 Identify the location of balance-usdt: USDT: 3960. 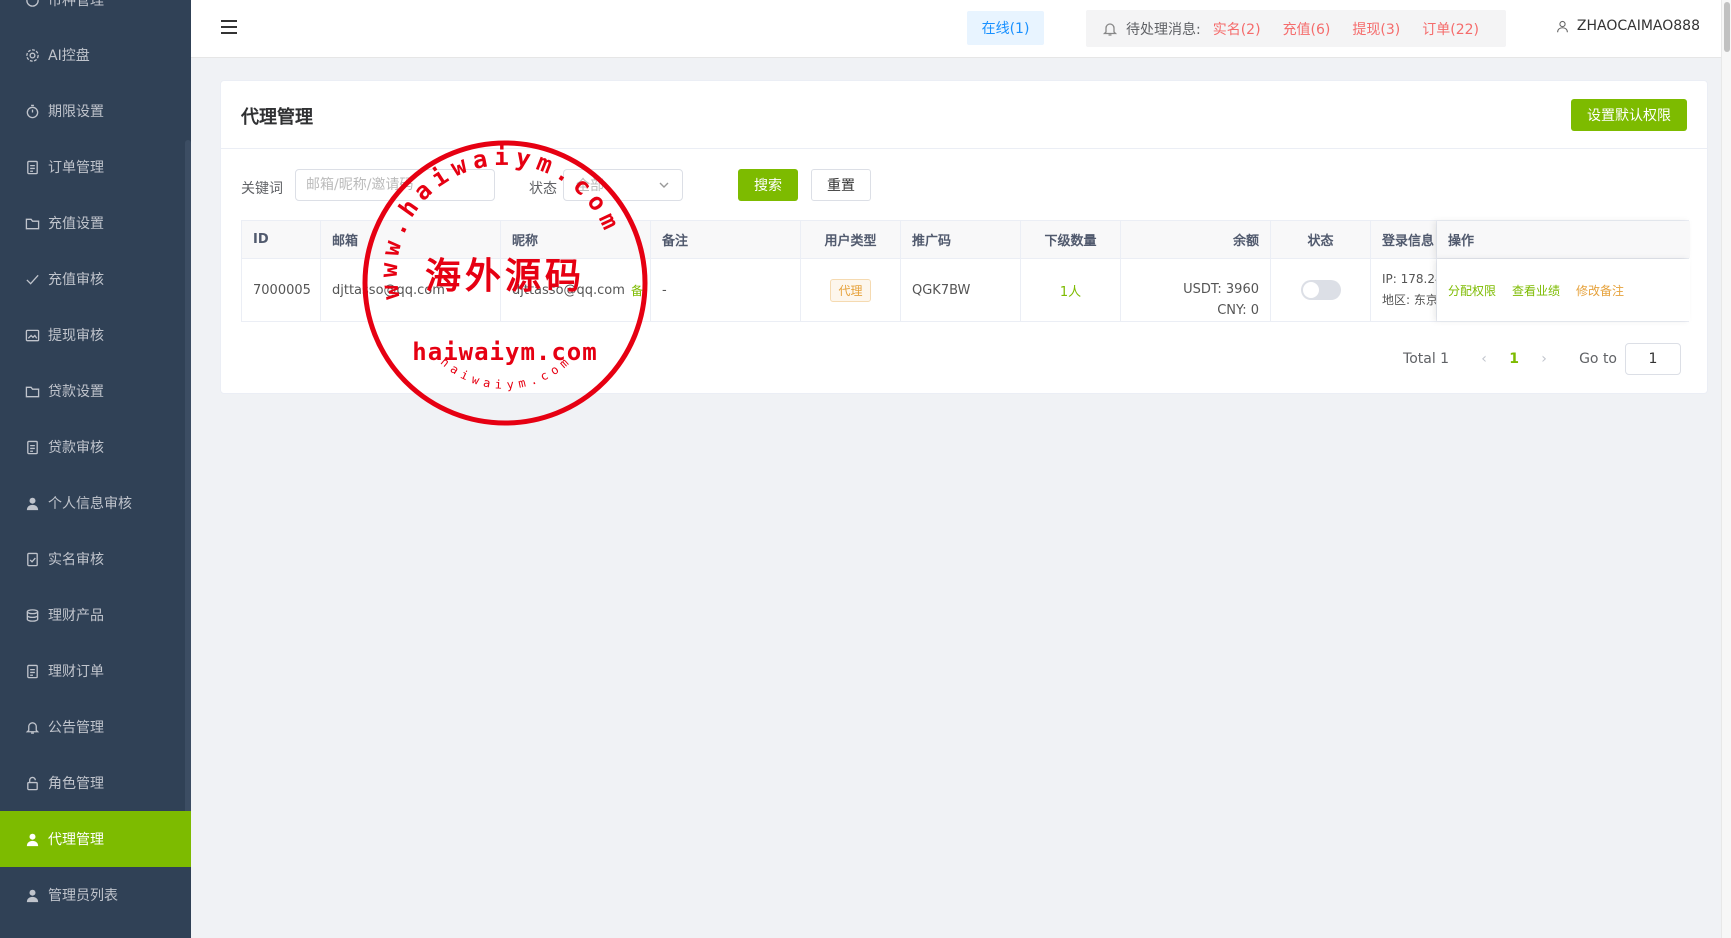
(1221, 289).